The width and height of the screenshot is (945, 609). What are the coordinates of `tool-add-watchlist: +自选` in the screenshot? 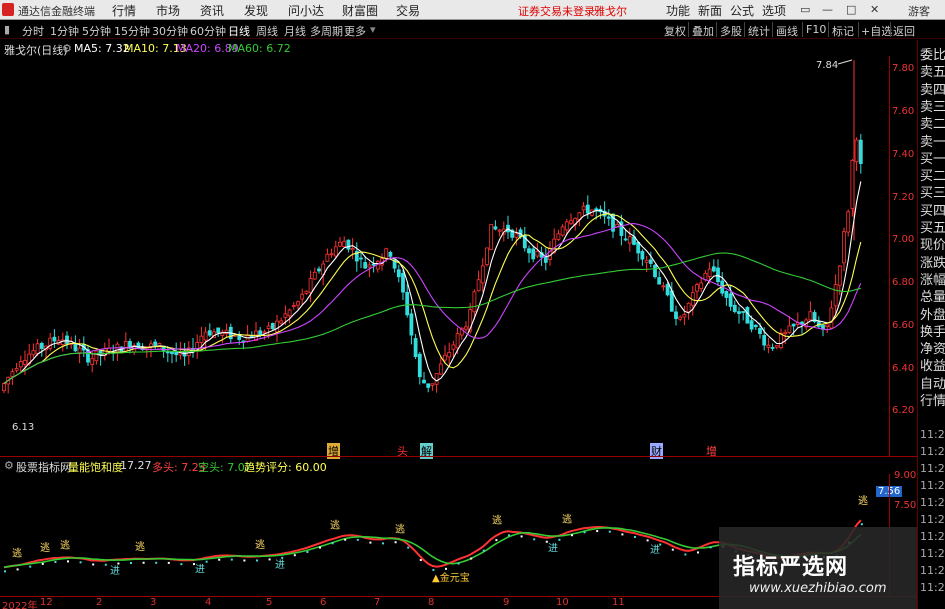 It's located at (876, 31).